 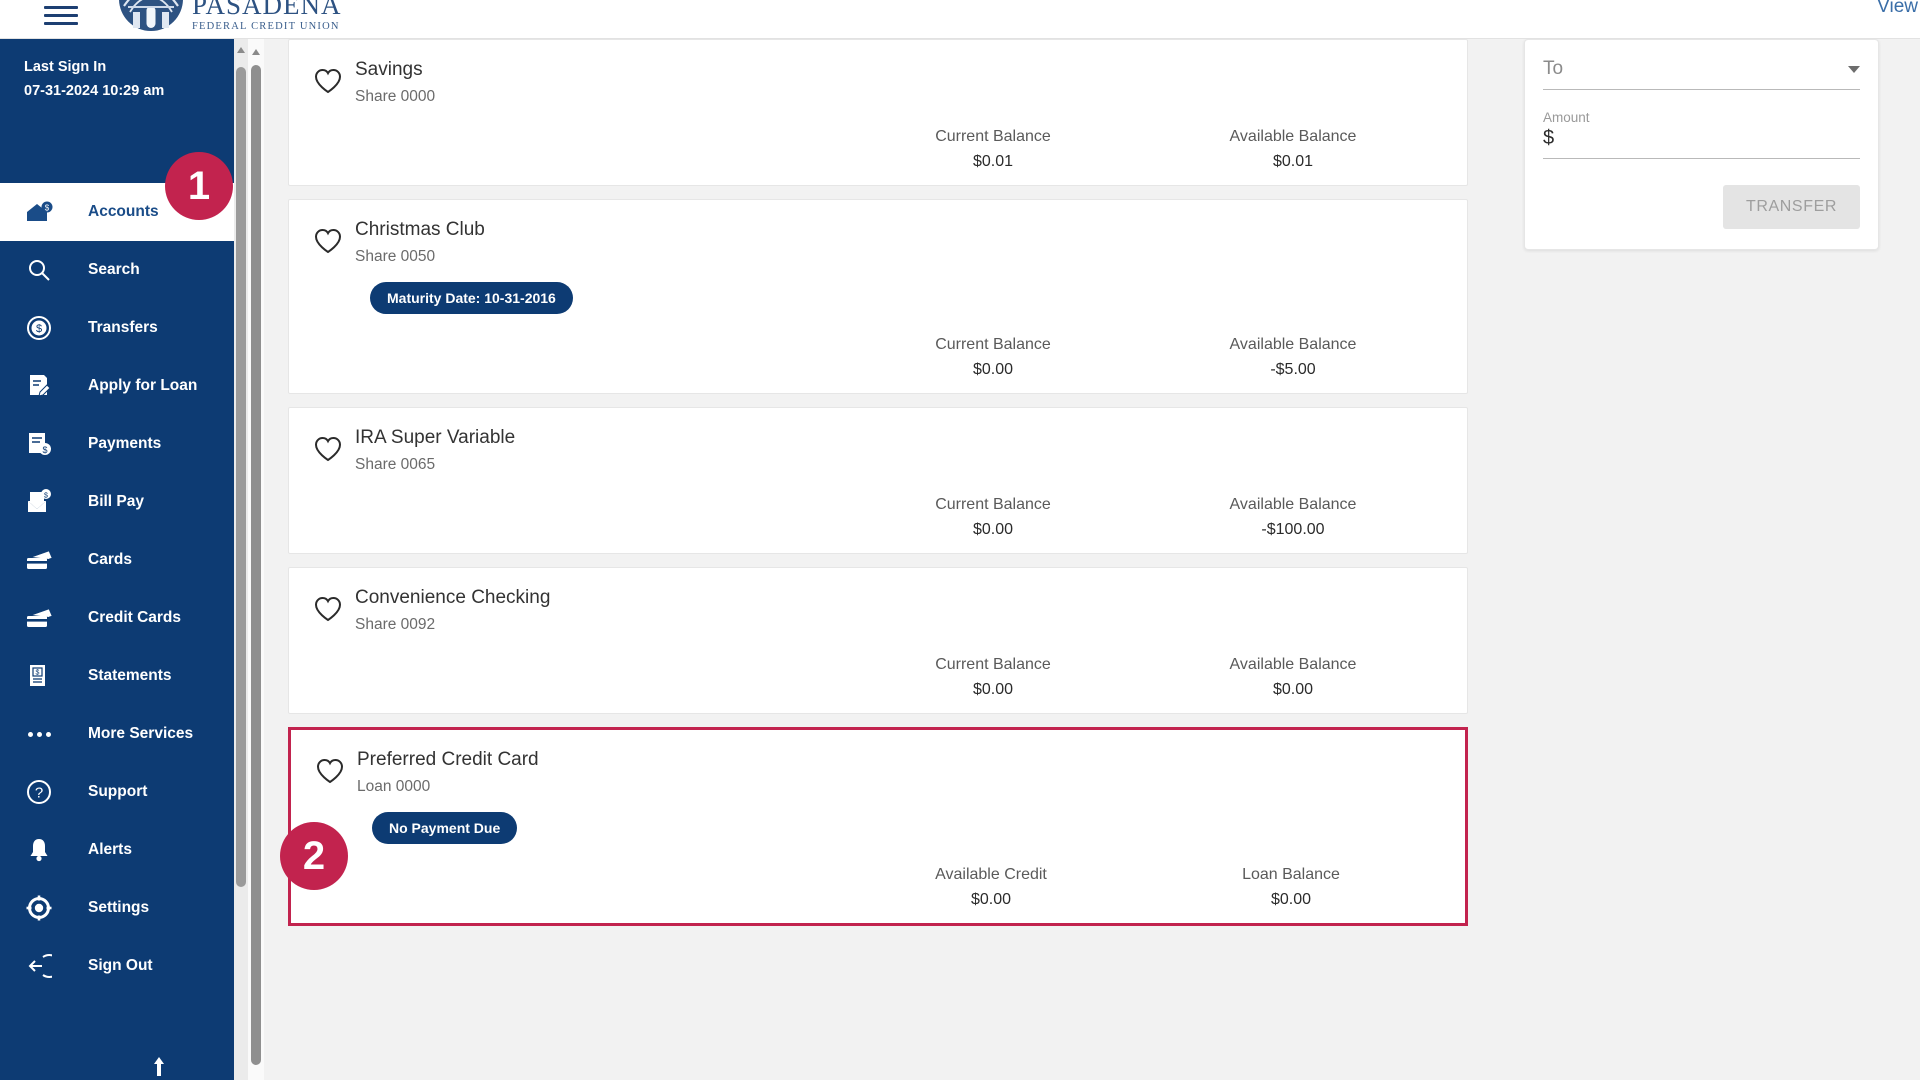 I want to click on accounts-icon: $, so click(x=39, y=212).